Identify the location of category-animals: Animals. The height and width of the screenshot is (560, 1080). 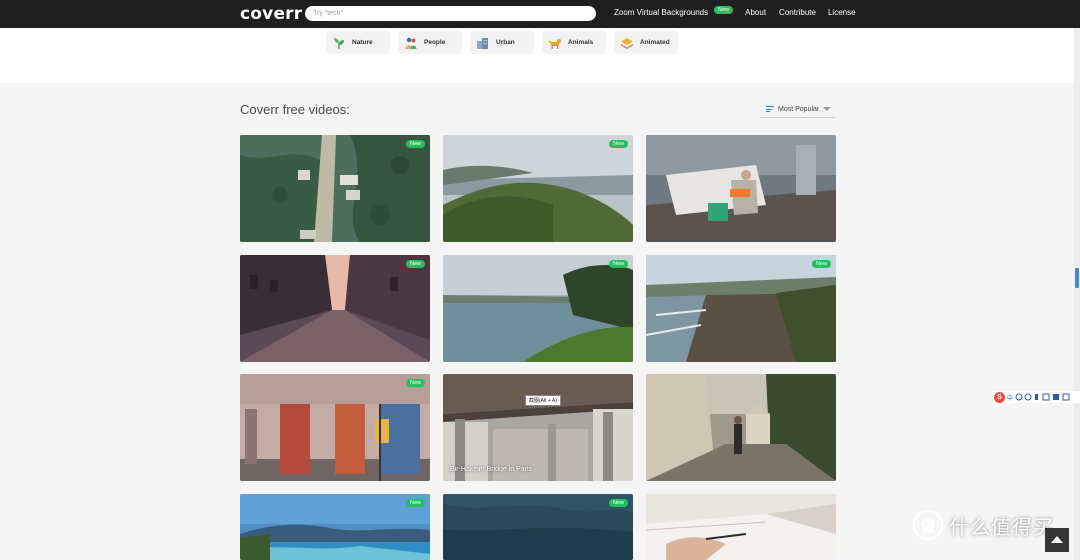
(574, 42).